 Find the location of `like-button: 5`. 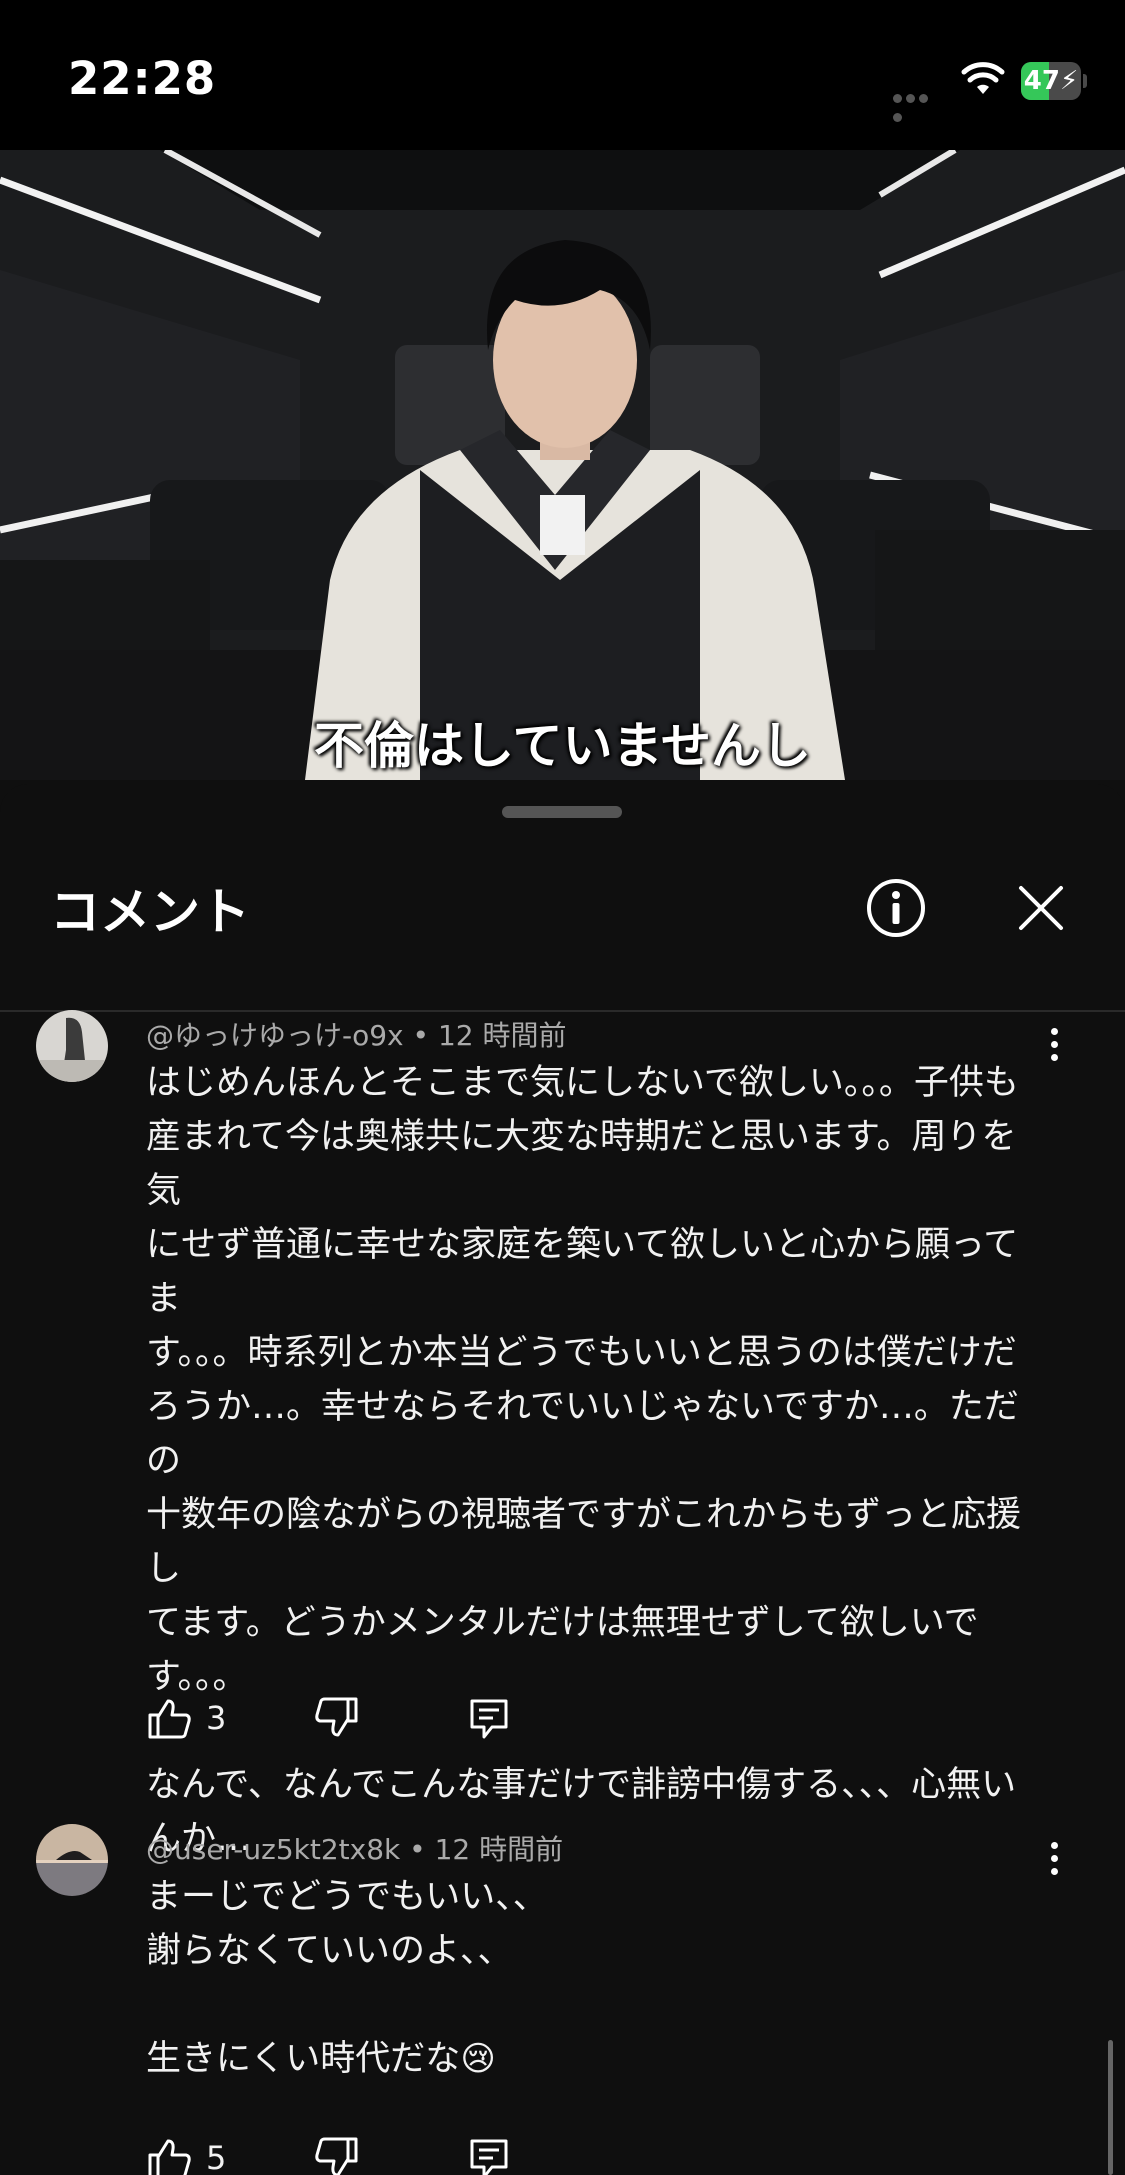

like-button: 5 is located at coordinates (186, 2152).